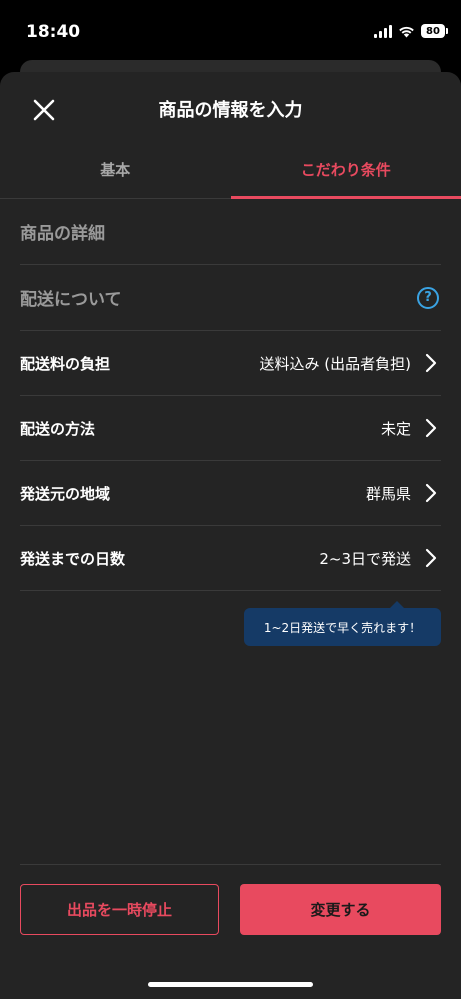 The height and width of the screenshot is (999, 461). I want to click on home-indicator, so click(230, 984).